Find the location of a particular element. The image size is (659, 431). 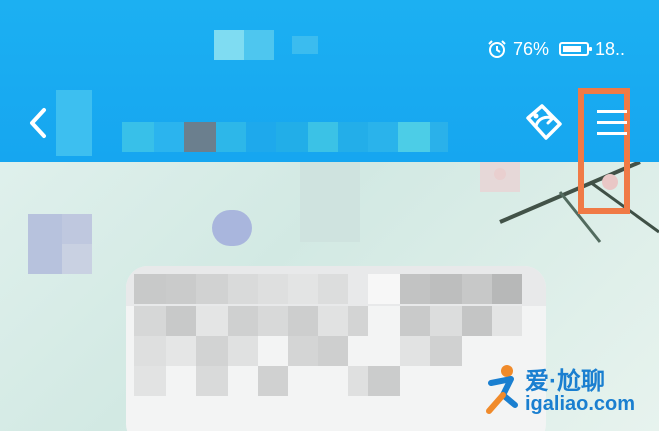

chevron-left-icon is located at coordinates (39, 123).